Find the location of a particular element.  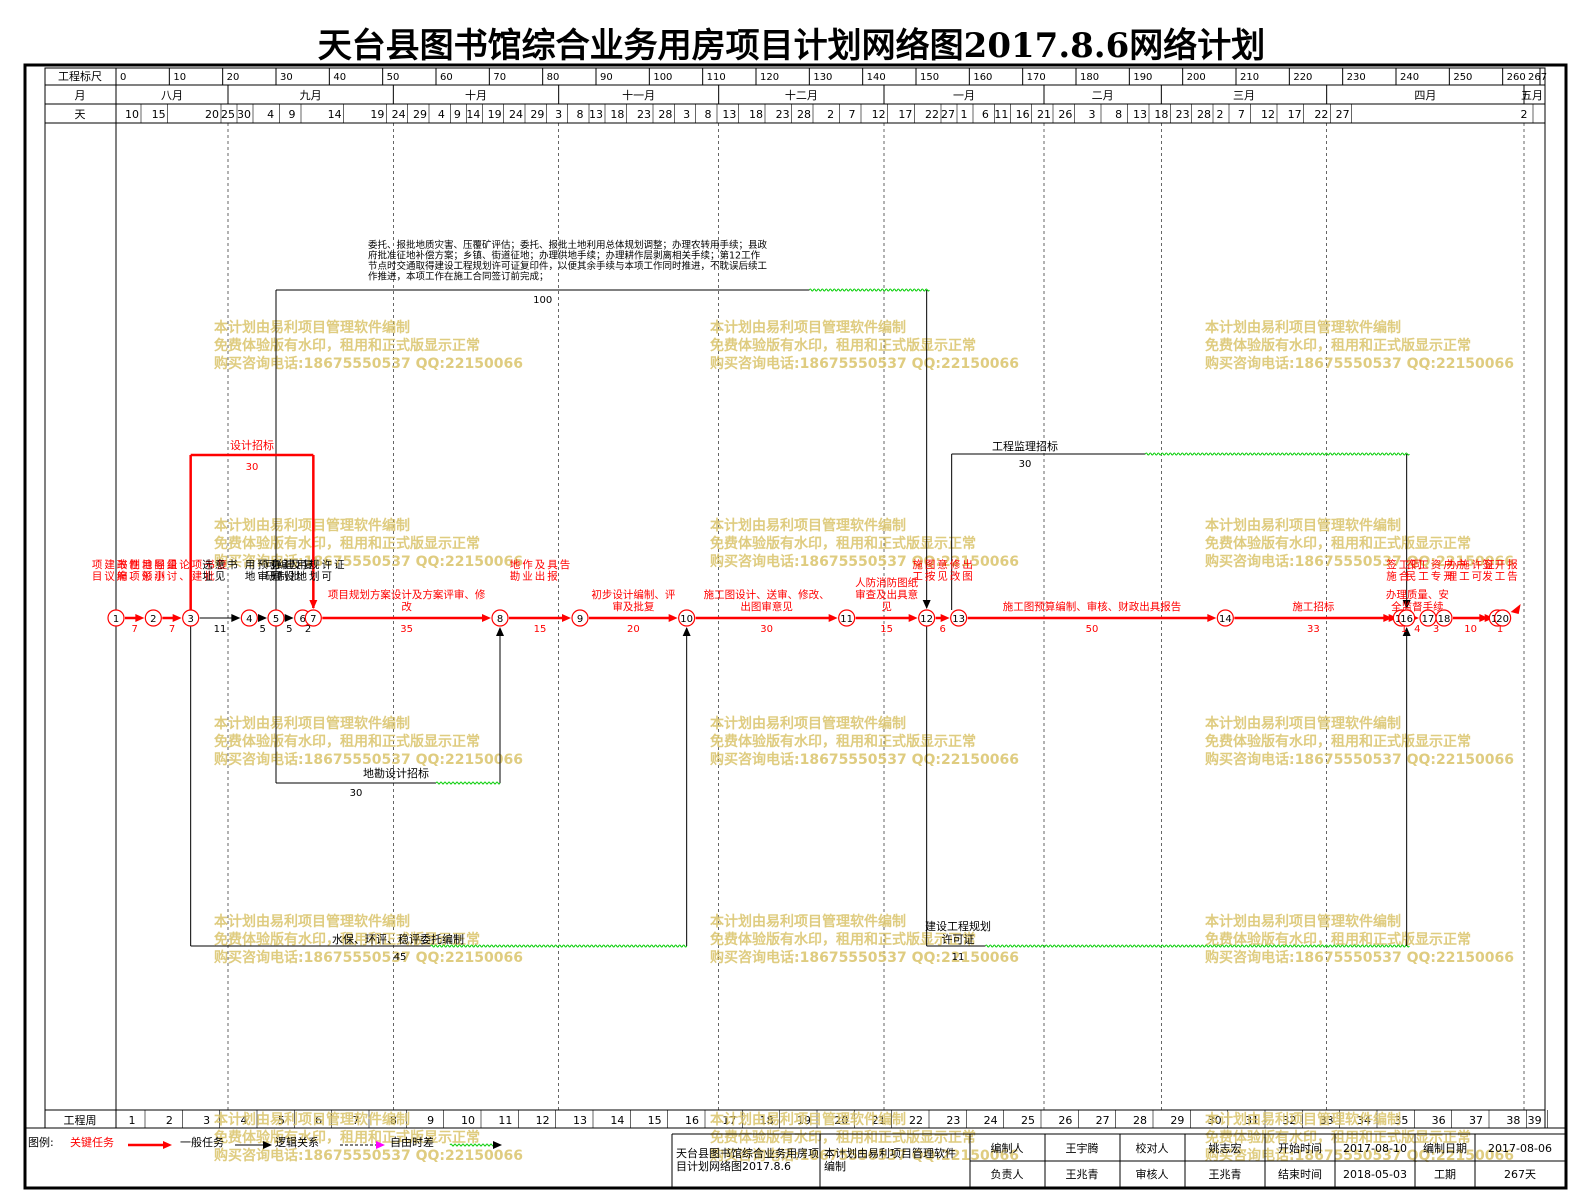

eia-arrow is located at coordinates (686, 631).